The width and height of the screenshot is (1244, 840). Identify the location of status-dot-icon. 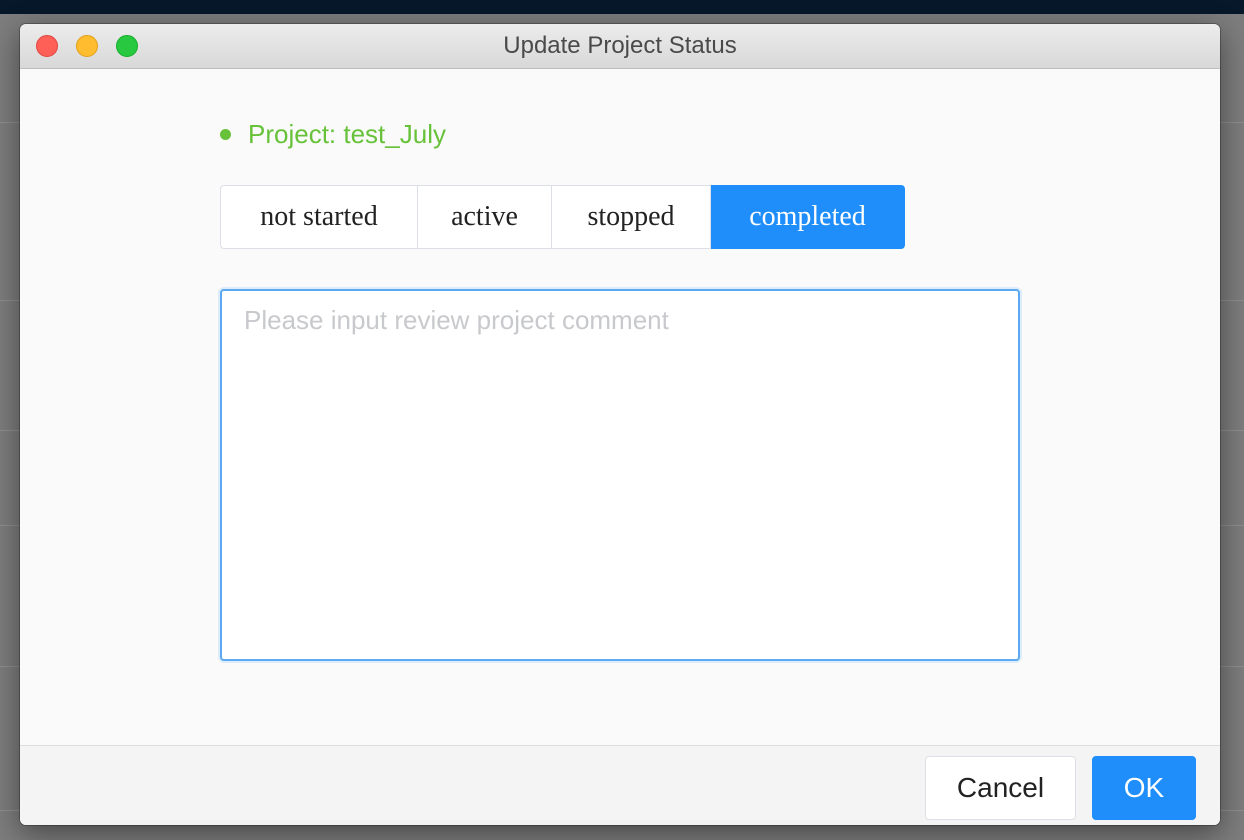
(225, 134).